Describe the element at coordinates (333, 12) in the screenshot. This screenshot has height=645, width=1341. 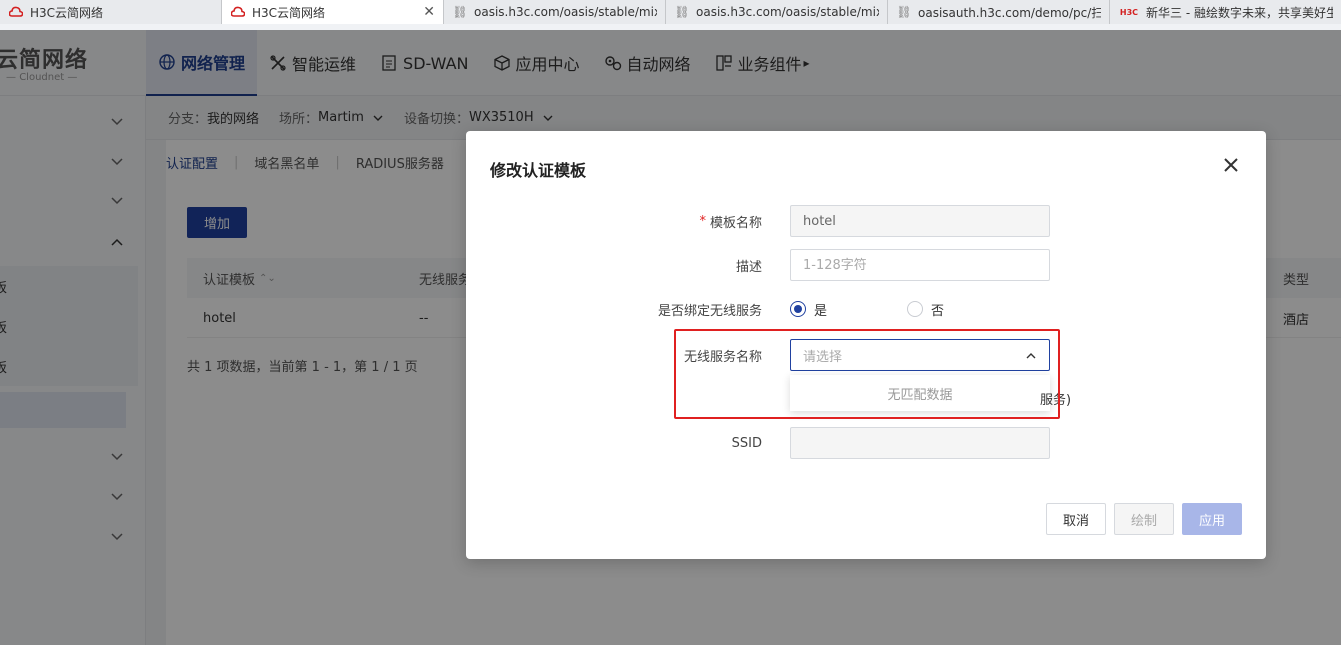
I see `browser-tab-2: H3C云简网络 ✕` at that location.